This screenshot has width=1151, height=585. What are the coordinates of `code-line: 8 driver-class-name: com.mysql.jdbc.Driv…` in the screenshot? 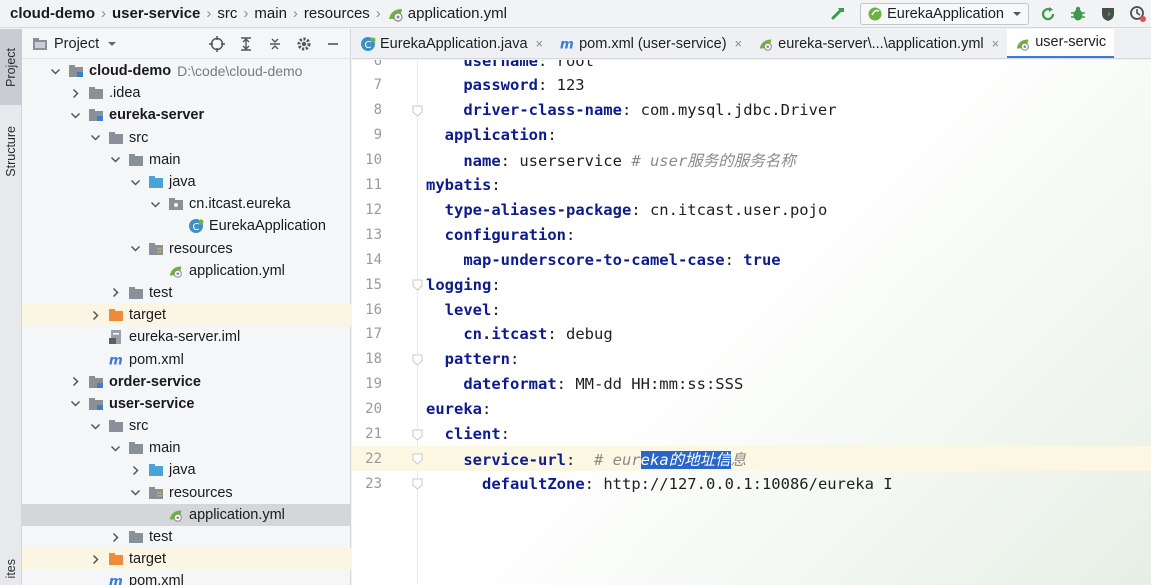 It's located at (751, 110).